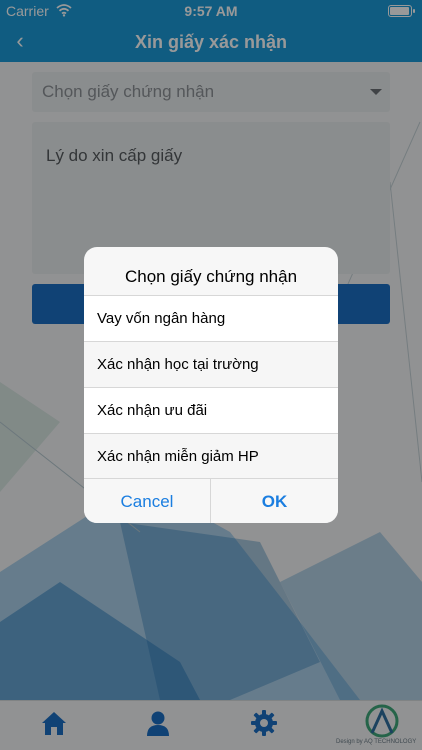  I want to click on dialog-option-label: Xác nhận miễn giảm HP, so click(178, 456).